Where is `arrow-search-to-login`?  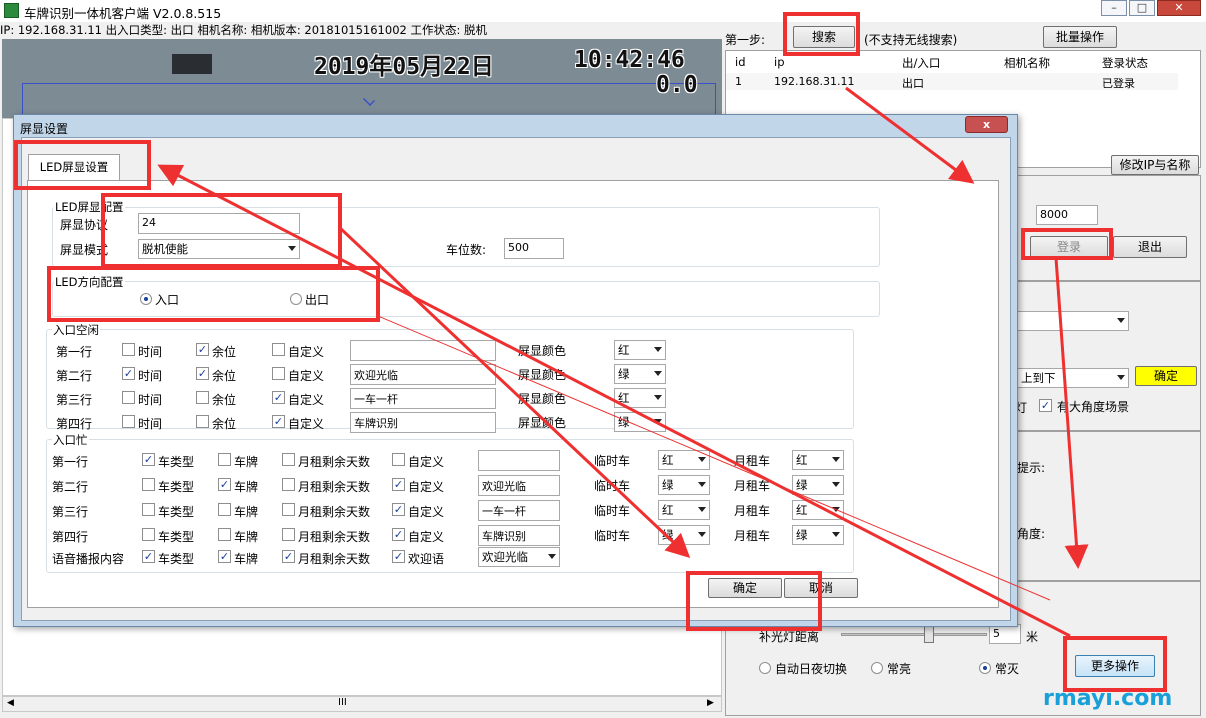 arrow-search-to-login is located at coordinates (910, 135).